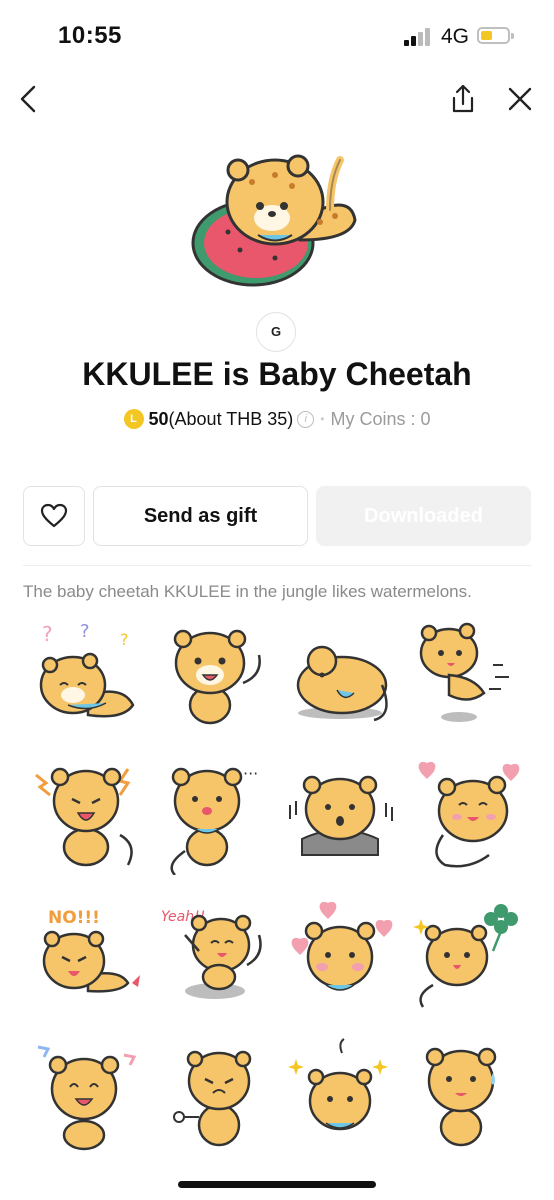 The height and width of the screenshot is (1200, 554). Describe the element at coordinates (215, 1095) in the screenshot. I see `sticker-fist-cheetah` at that location.